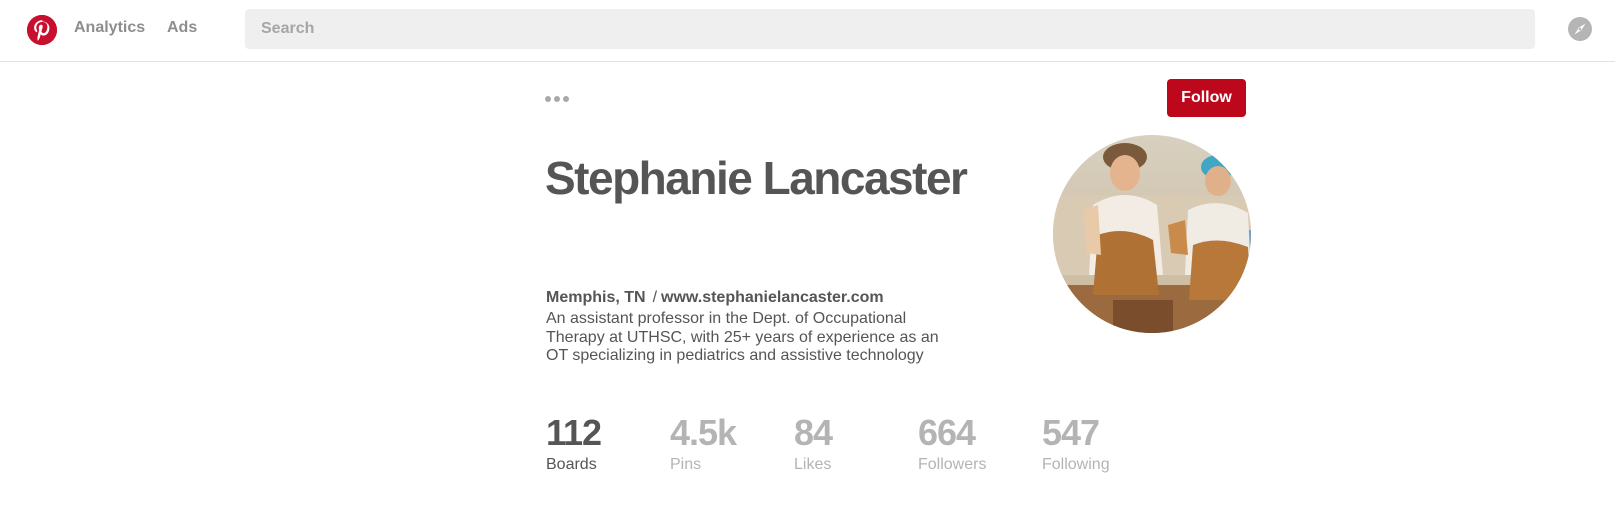 The image size is (1615, 511). I want to click on stat-followers: 664 Followers, so click(952, 443).